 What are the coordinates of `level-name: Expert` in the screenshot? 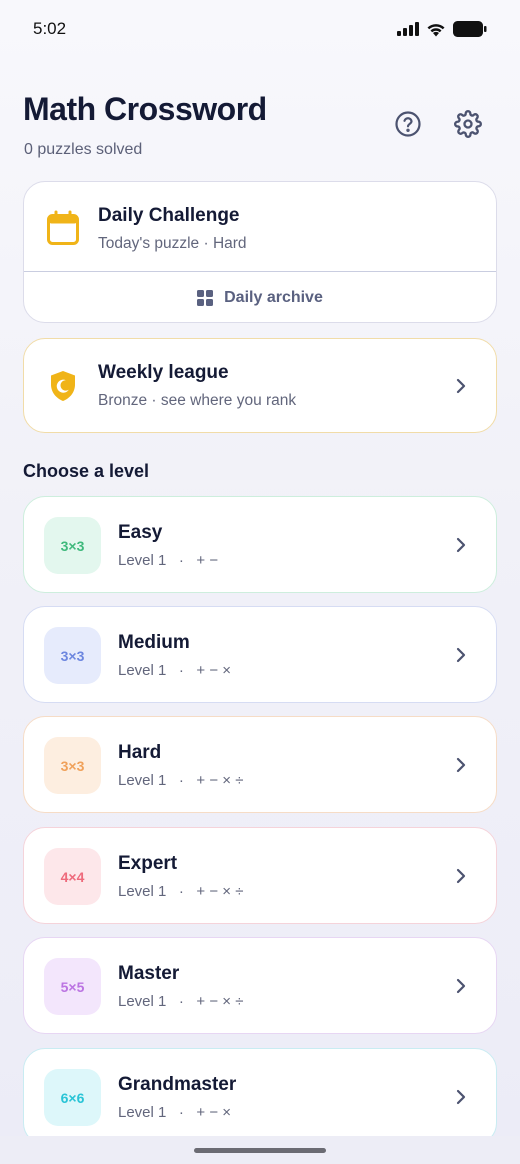 It's located at (148, 863).